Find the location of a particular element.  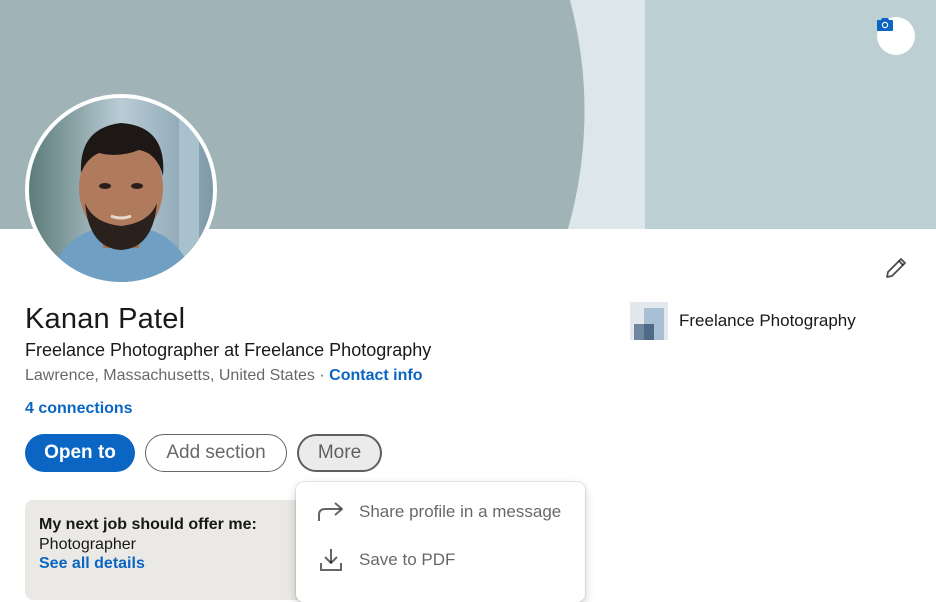

menu-item-save-pdf: Save to PDF is located at coordinates (440, 560).